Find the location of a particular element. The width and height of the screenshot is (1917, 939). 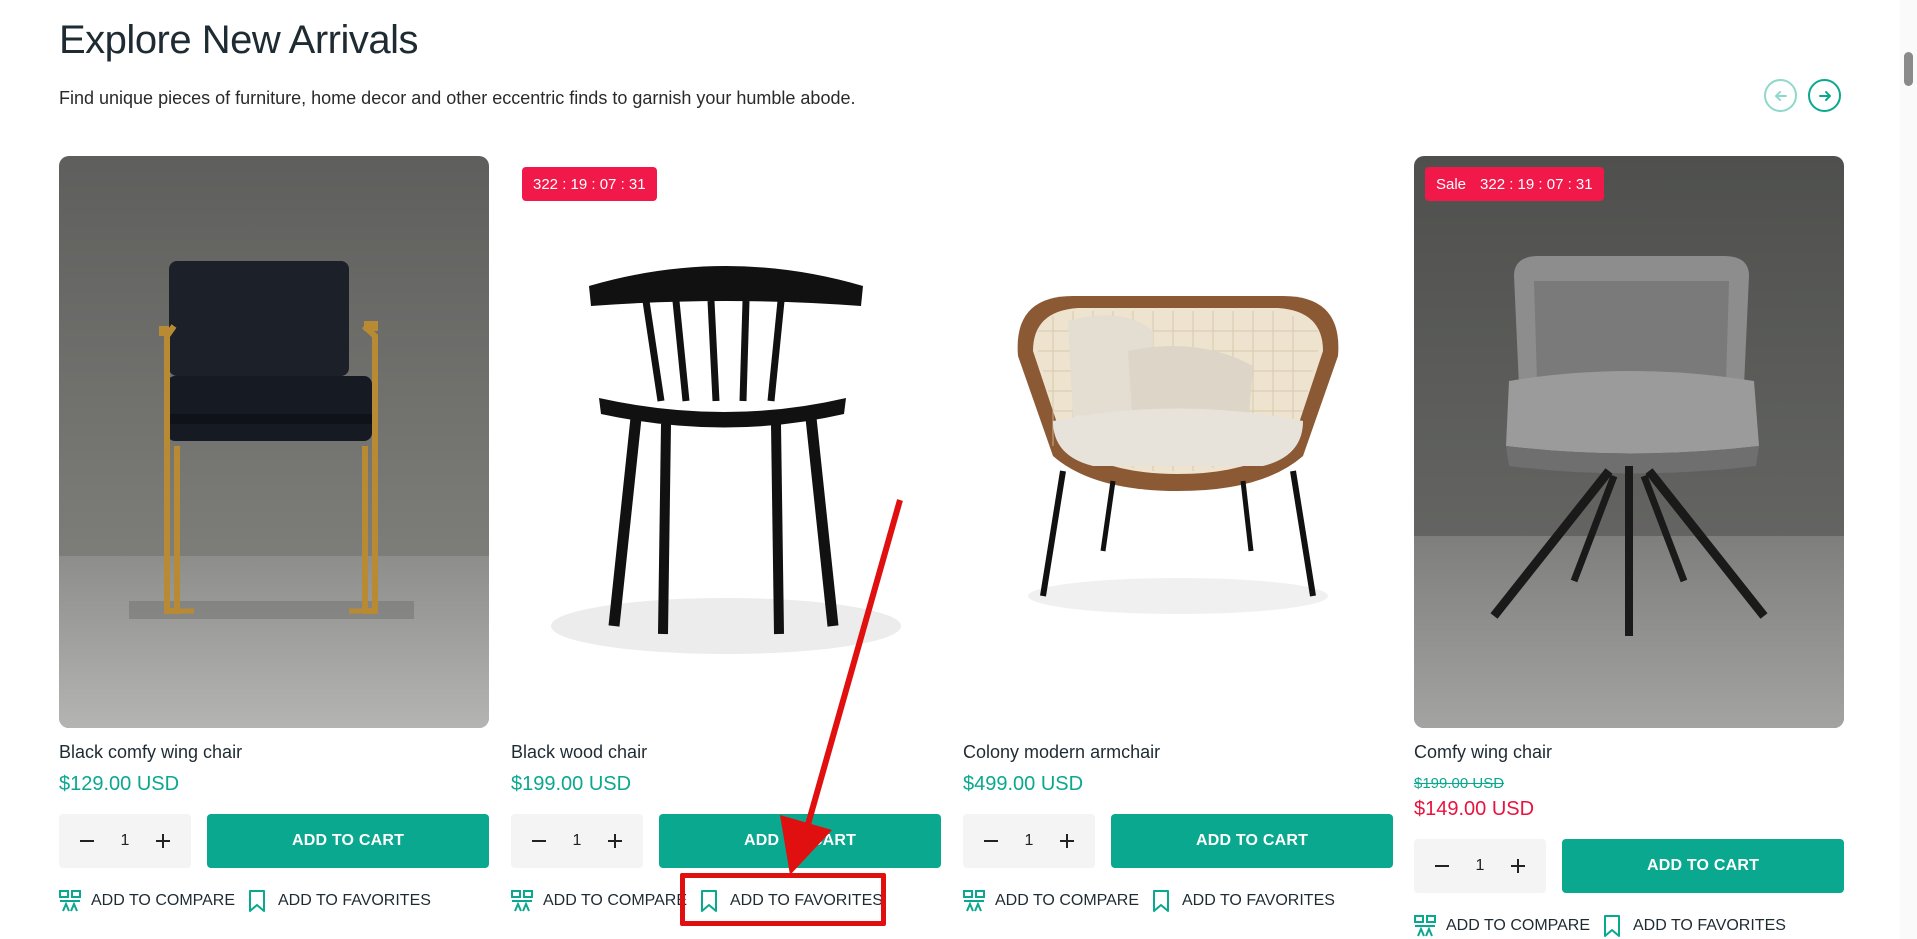

arrow-left-icon is located at coordinates (1780, 95).